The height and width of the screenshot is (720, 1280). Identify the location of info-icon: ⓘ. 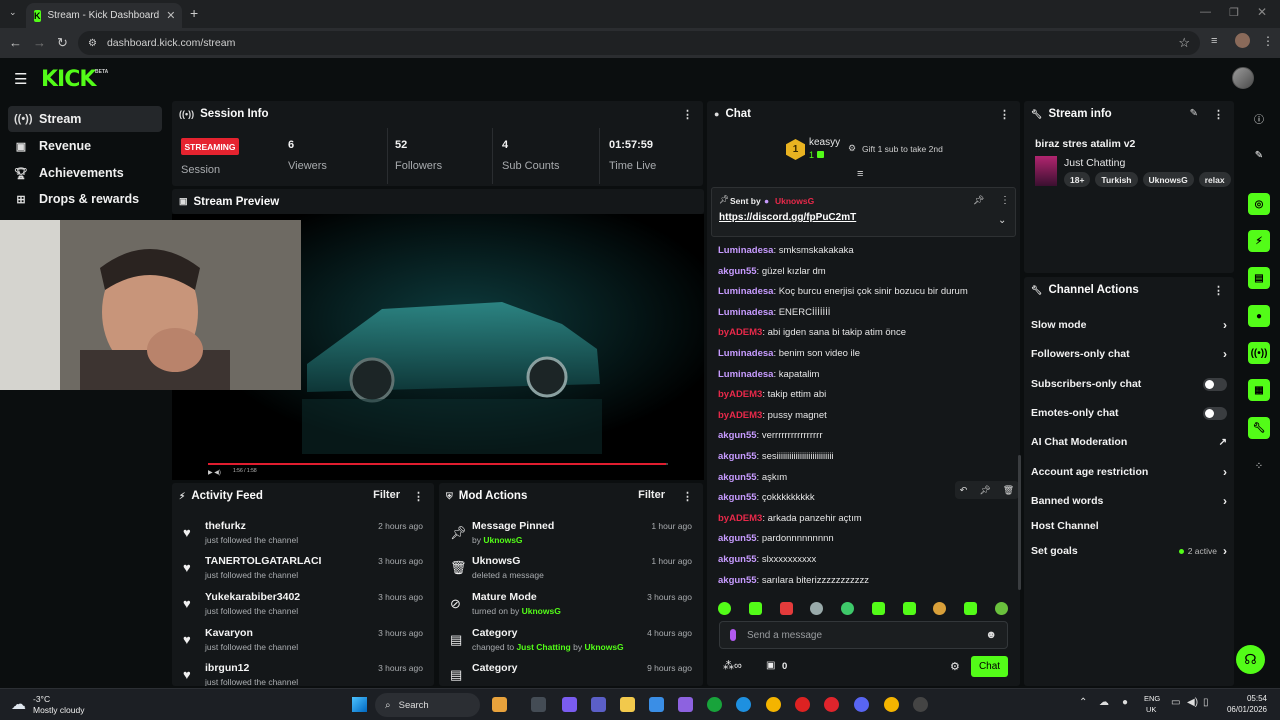
(1259, 118).